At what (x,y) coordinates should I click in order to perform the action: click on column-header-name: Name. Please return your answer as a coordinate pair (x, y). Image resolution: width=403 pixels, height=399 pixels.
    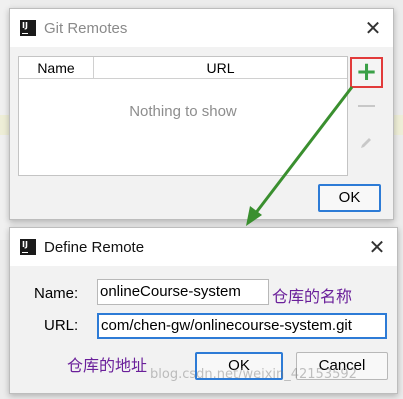
    Looking at the image, I should click on (56, 68).